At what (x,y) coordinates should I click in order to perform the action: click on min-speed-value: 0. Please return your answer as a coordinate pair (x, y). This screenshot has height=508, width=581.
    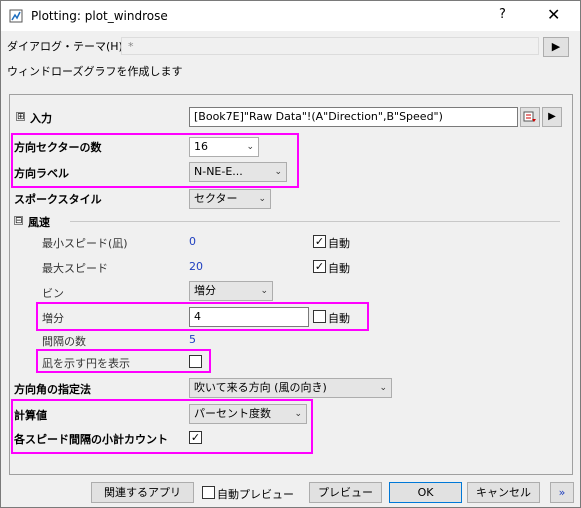
    Looking at the image, I should click on (192, 241).